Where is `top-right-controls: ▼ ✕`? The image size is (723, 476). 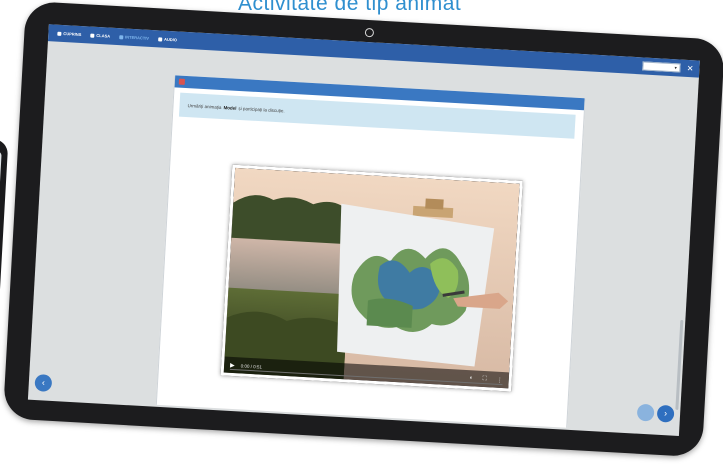
top-right-controls: ▼ ✕ is located at coordinates (668, 67).